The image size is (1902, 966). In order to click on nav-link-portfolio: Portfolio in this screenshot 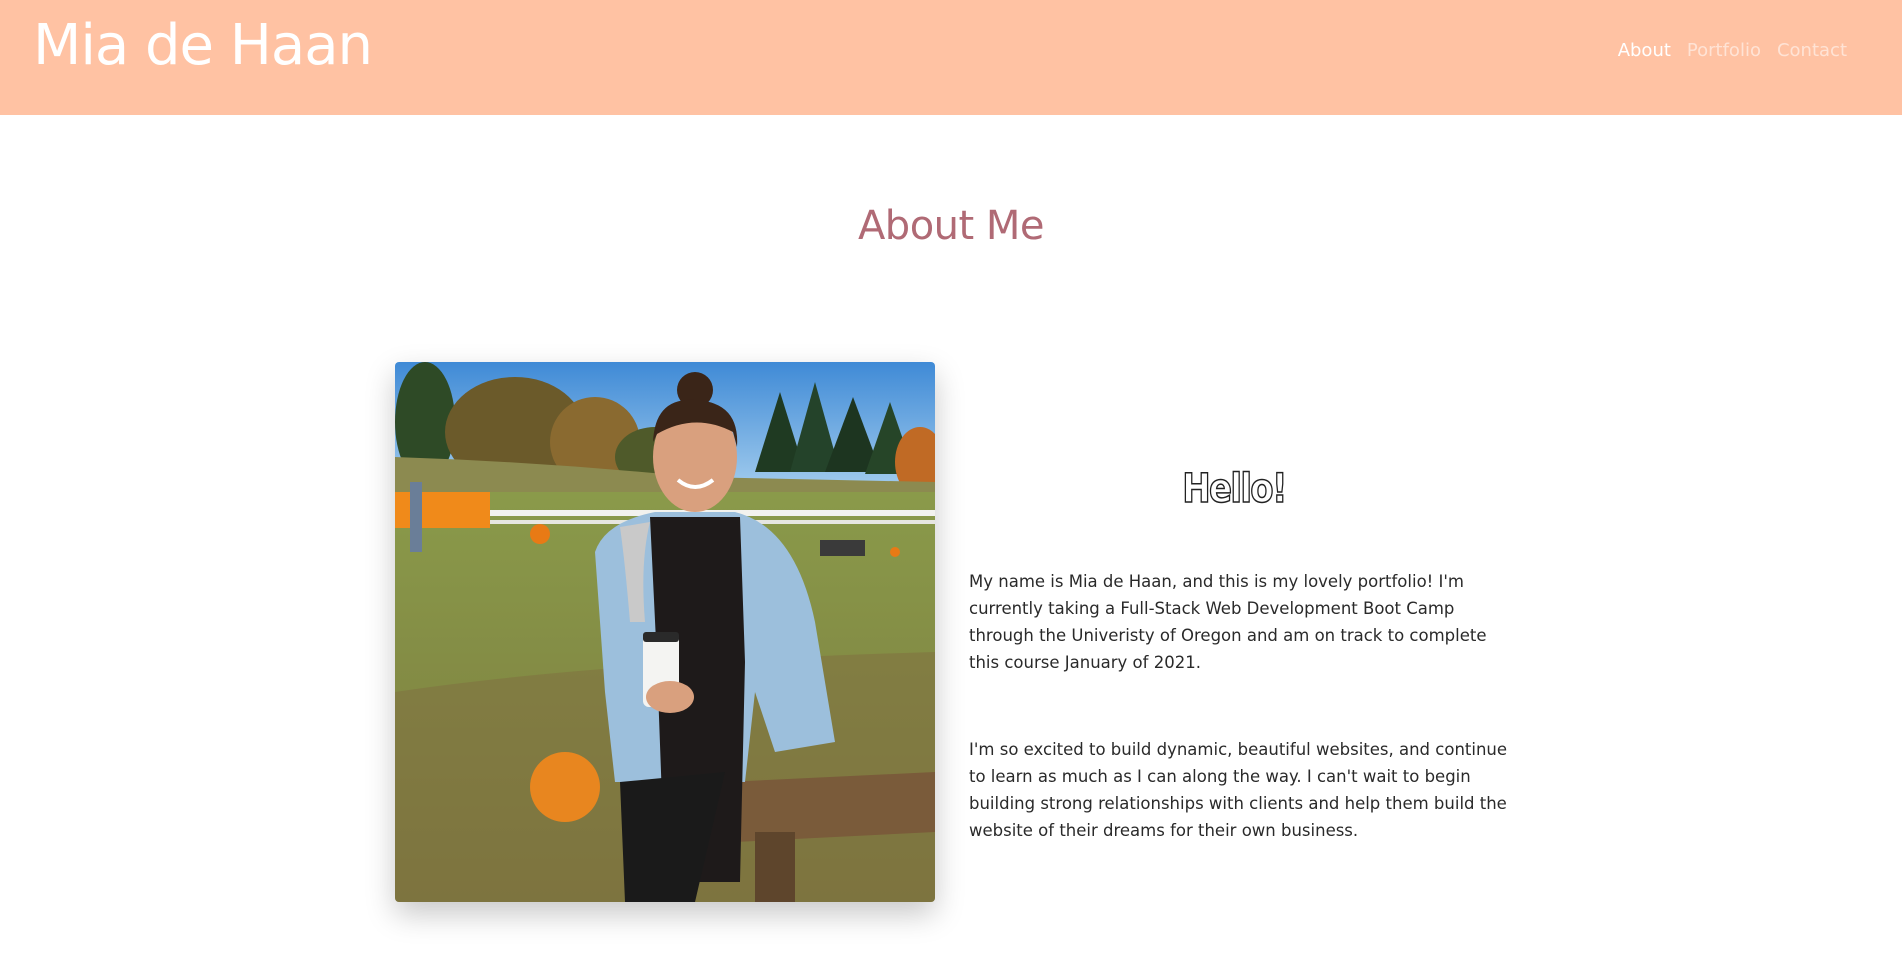, I will do `click(1724, 50)`.